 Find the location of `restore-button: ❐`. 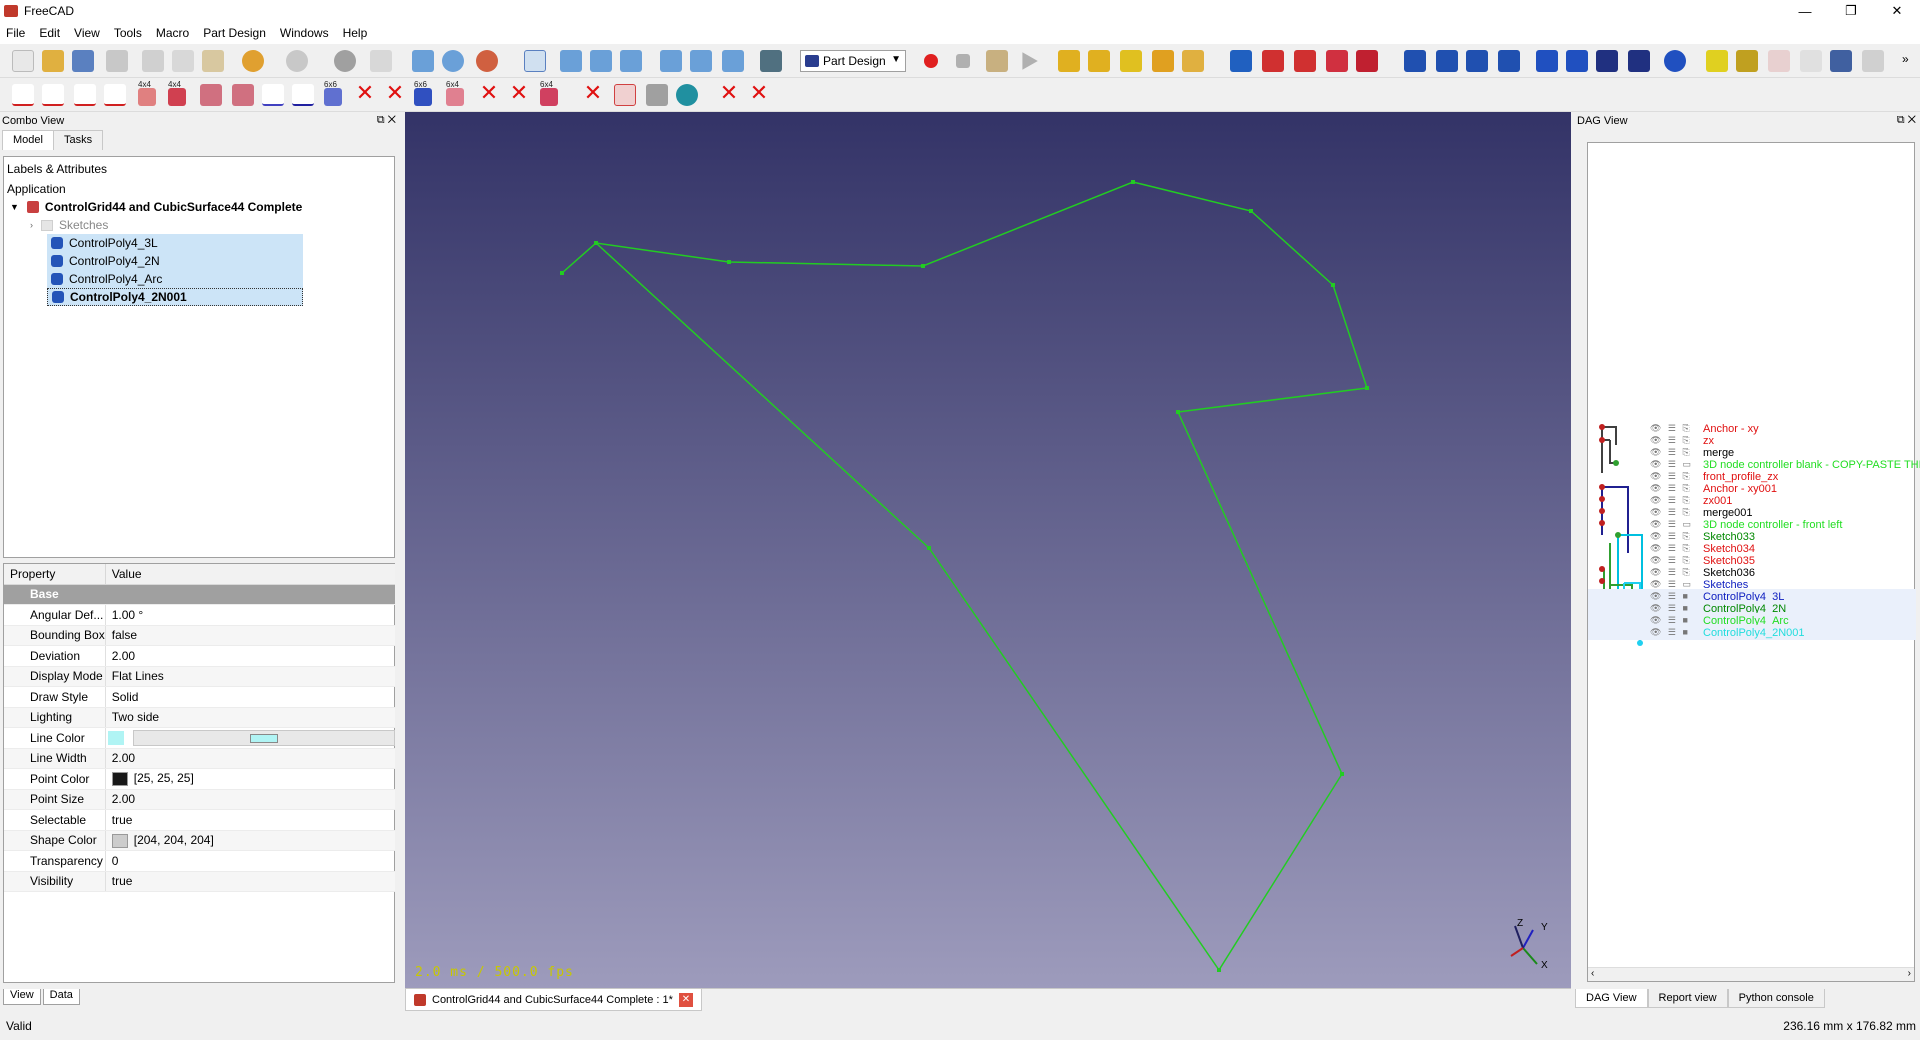

restore-button: ❐ is located at coordinates (1851, 11).